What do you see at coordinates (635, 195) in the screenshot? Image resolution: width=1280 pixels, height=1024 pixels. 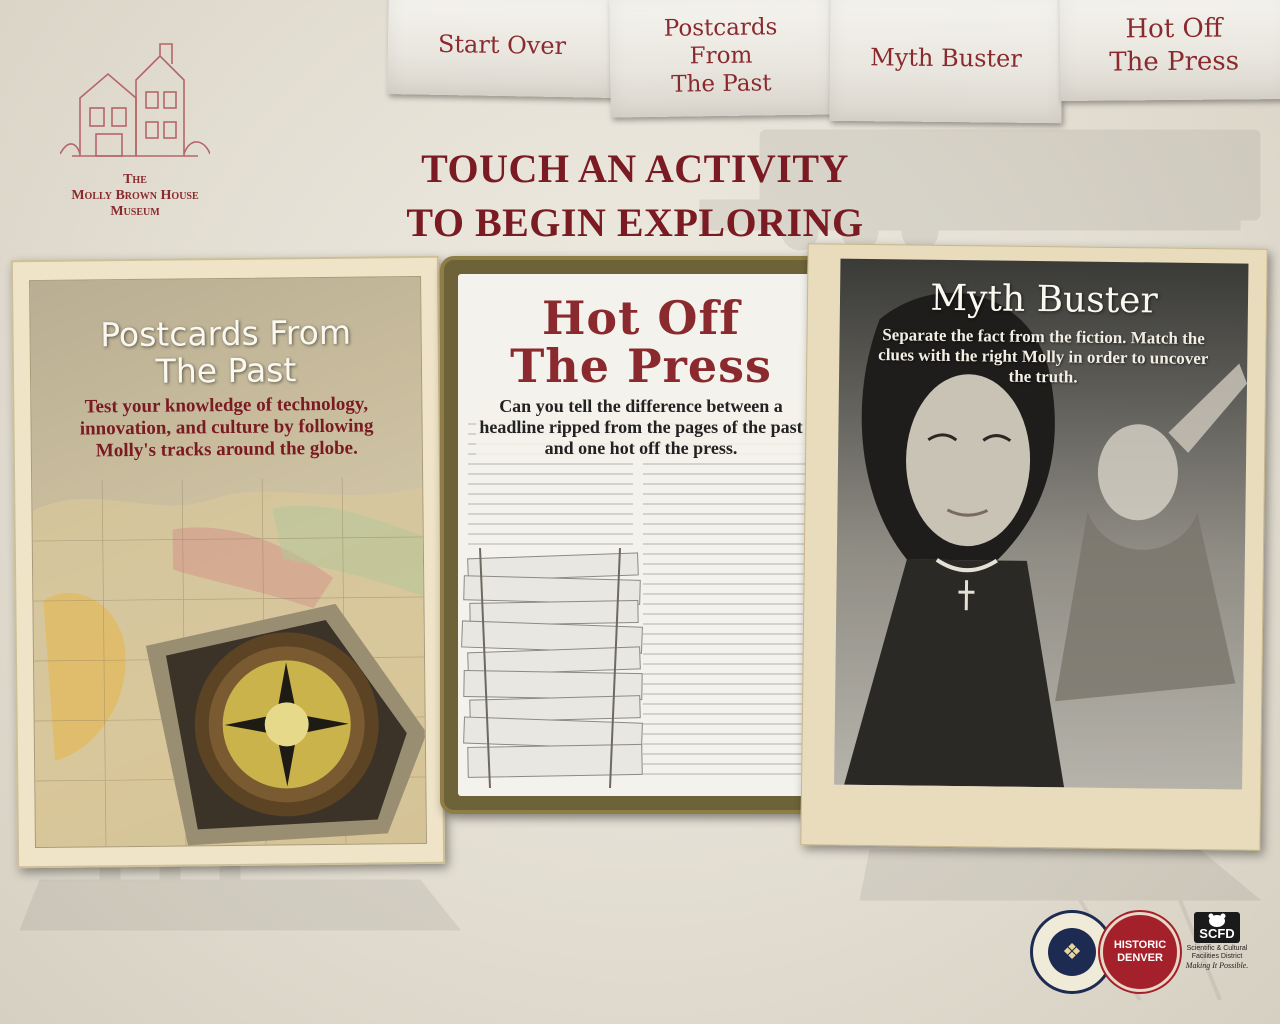 I see `page-heading: TOUCH AN ACTIVITY TO BEGIN EXPLORING` at bounding box center [635, 195].